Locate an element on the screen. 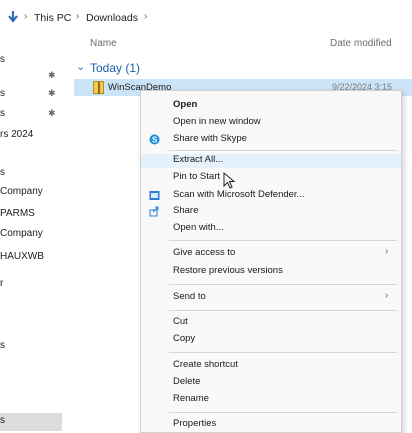 This screenshot has height=433, width=412. breadcrumb-downloads: Downloads is located at coordinates (112, 18).